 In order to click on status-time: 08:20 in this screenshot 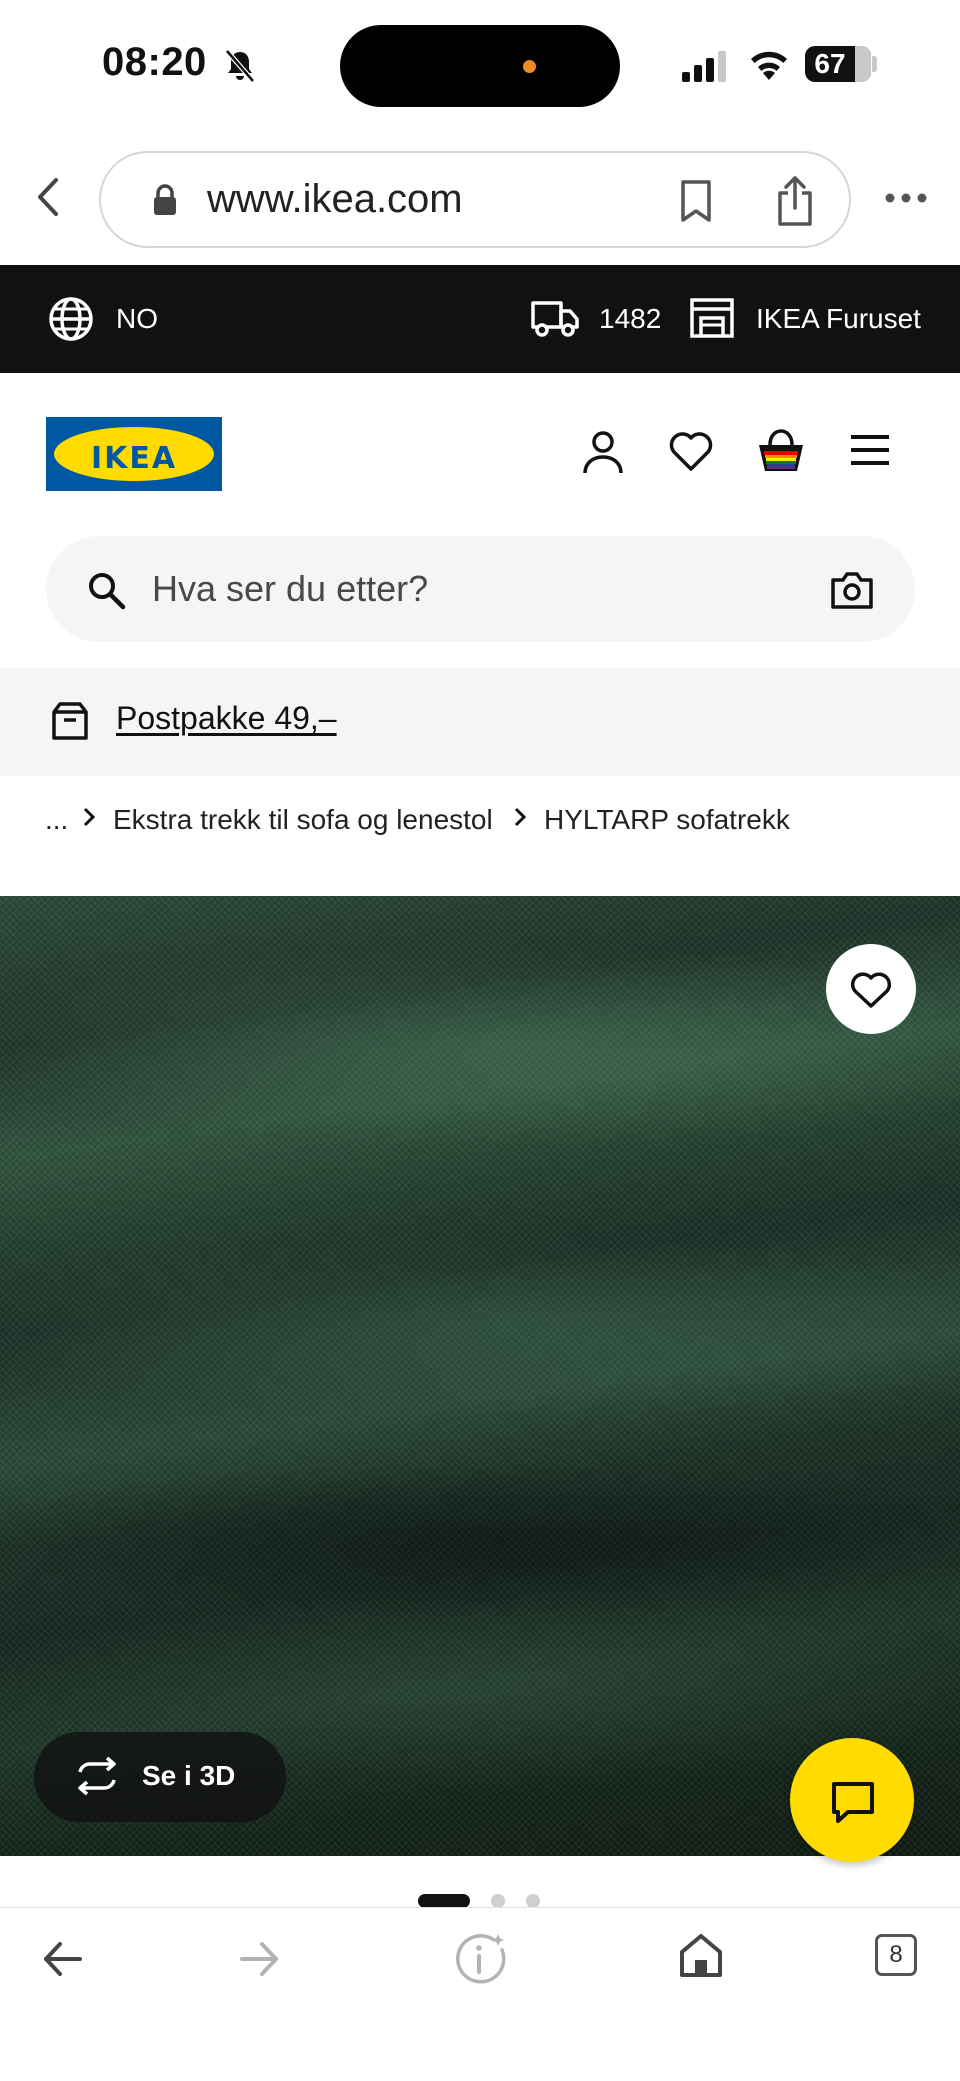, I will do `click(154, 62)`.